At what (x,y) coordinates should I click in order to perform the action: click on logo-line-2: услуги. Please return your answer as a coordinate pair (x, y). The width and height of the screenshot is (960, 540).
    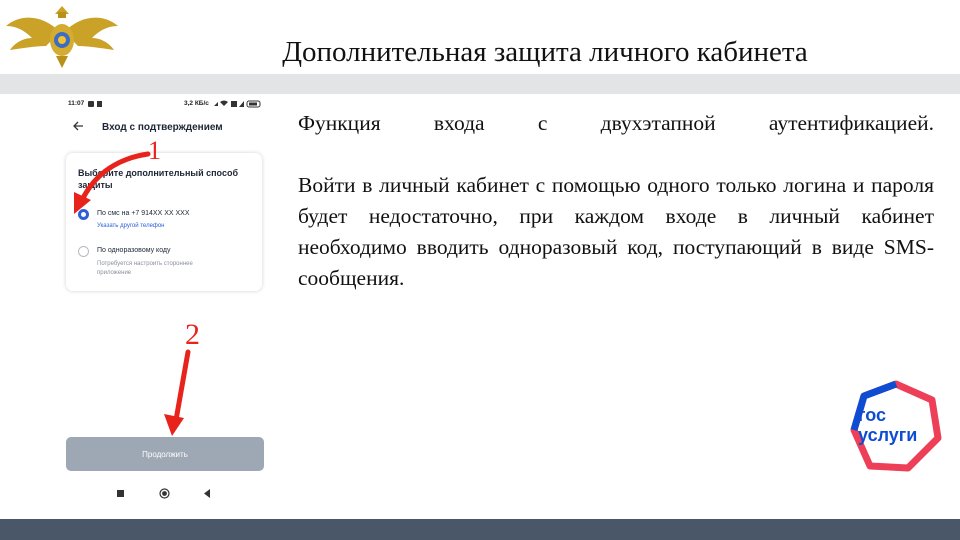
    Looking at the image, I should click on (887, 435).